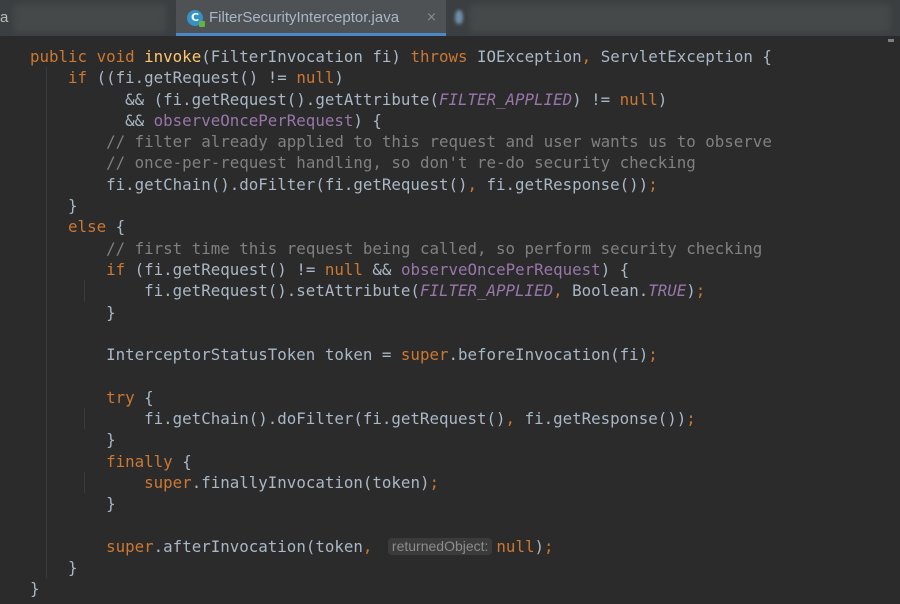 This screenshot has height=604, width=900. Describe the element at coordinates (234, 99) in the screenshot. I see `code-token: && (fi.getRequest().getAttribute(` at that location.